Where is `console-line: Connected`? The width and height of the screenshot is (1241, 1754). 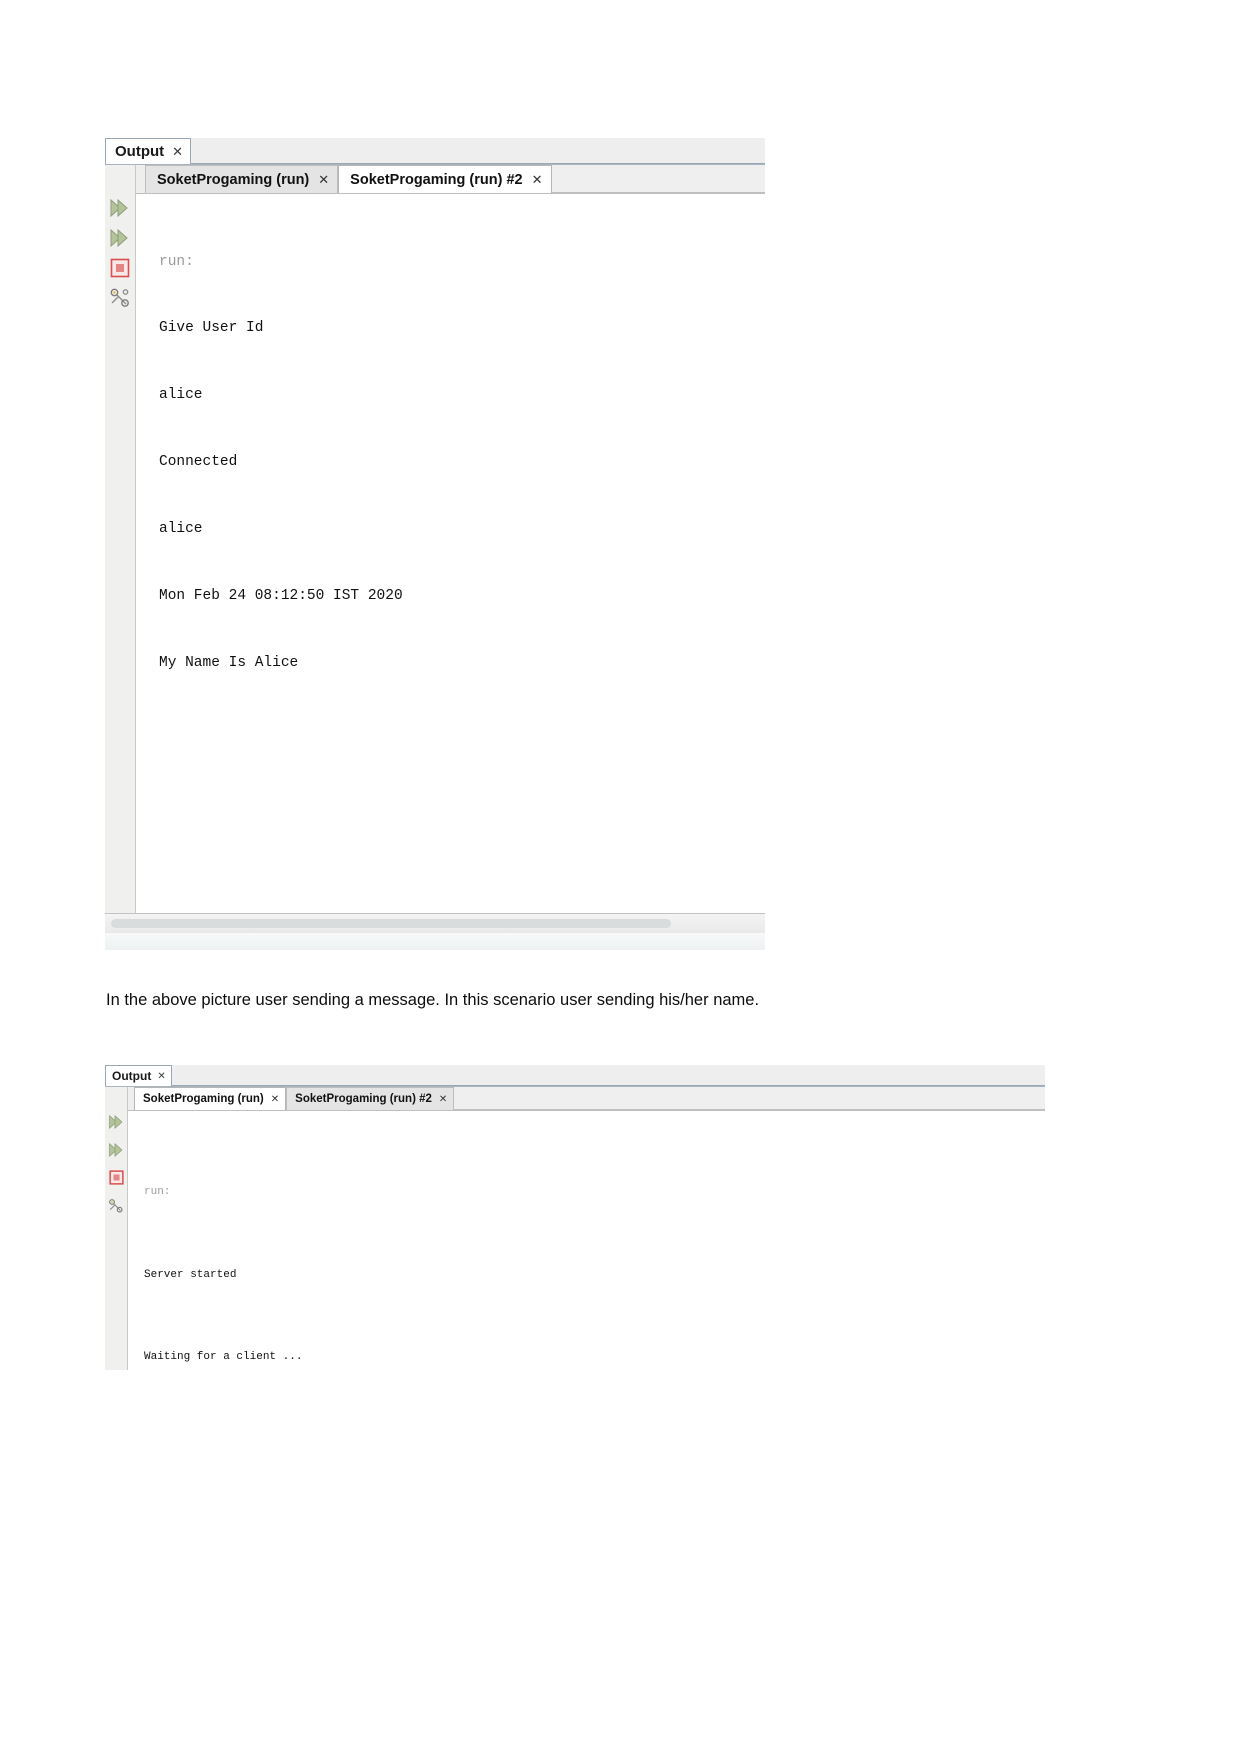
console-line: Connected is located at coordinates (198, 462).